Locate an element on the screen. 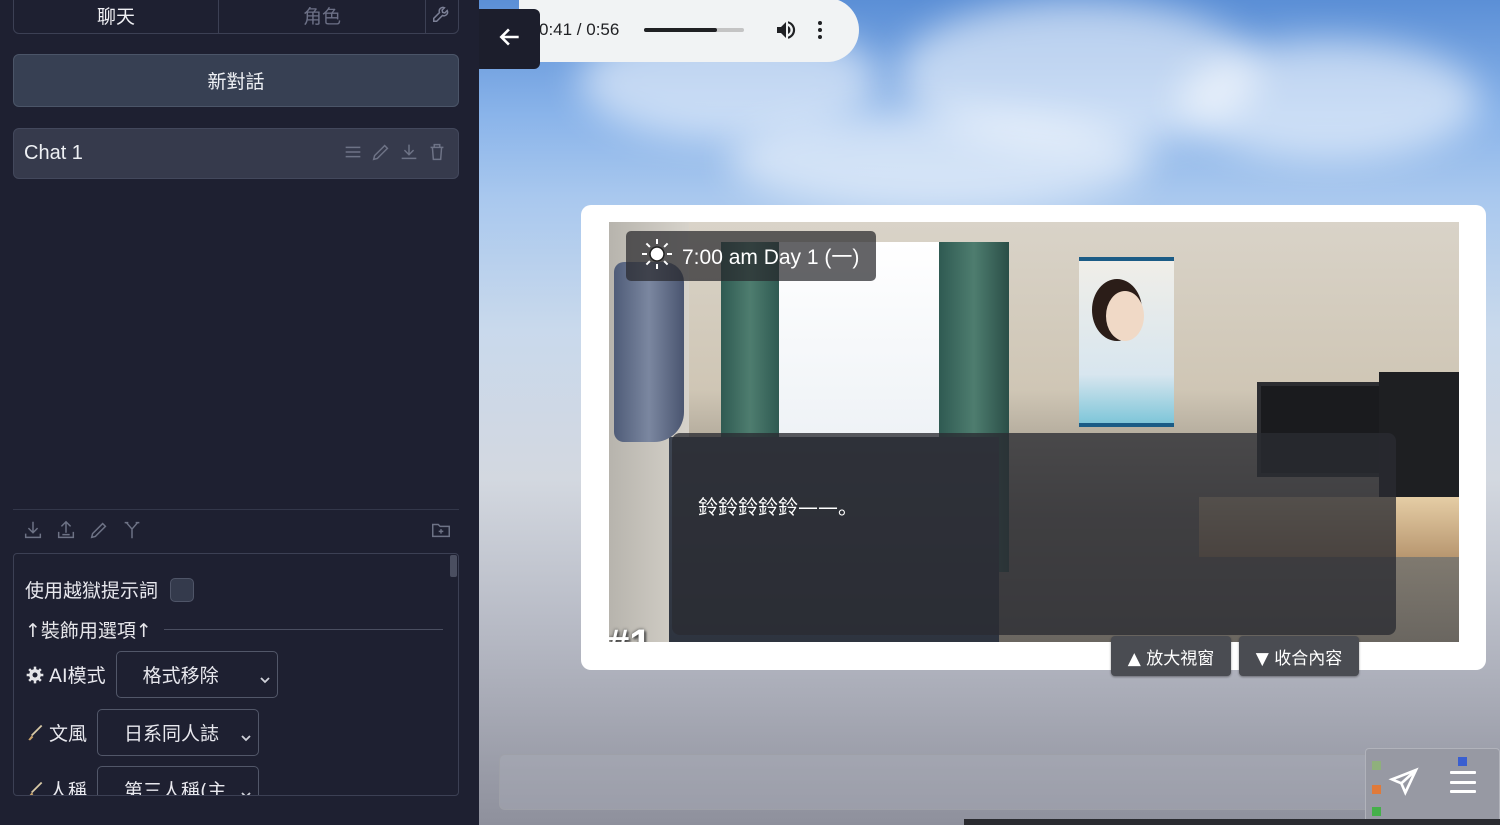 This screenshot has width=1500, height=825. wrench-icon is located at coordinates (442, 15).